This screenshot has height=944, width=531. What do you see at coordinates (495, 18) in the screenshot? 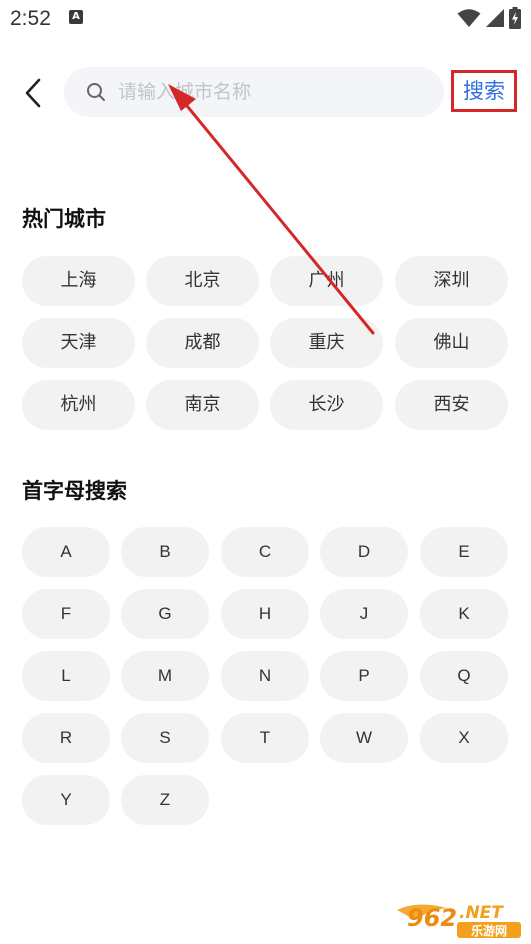
I see `signal-icon` at bounding box center [495, 18].